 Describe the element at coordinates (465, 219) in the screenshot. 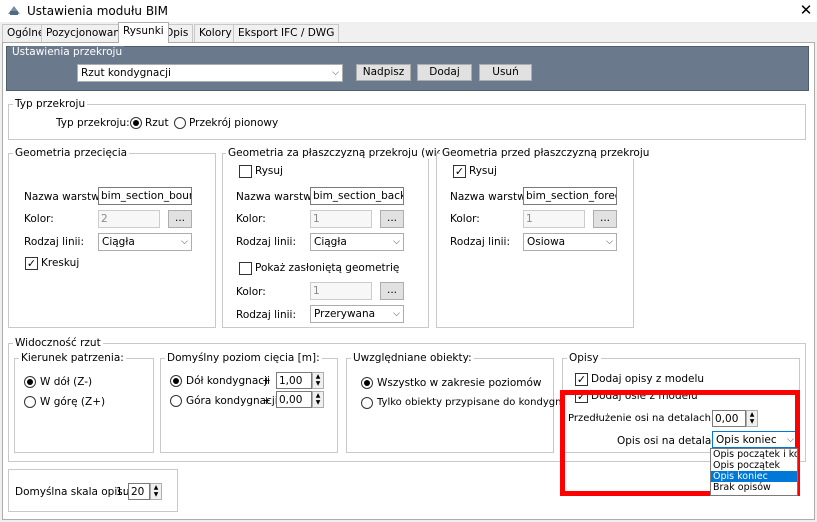

I see `front-color-label: Kolor:` at that location.